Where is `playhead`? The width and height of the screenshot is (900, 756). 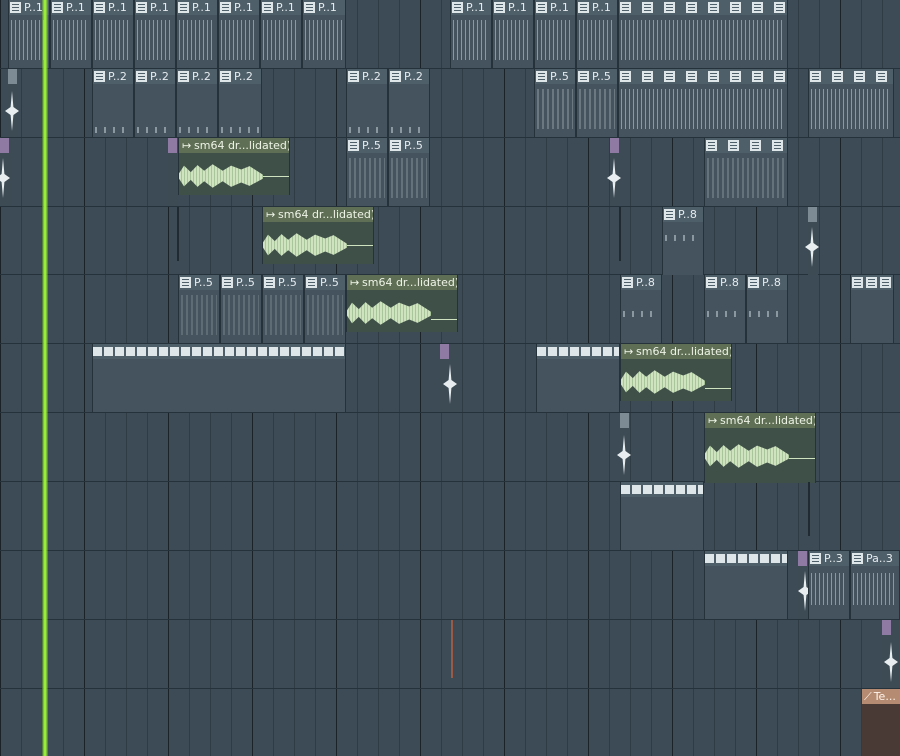
playhead is located at coordinates (45, 378).